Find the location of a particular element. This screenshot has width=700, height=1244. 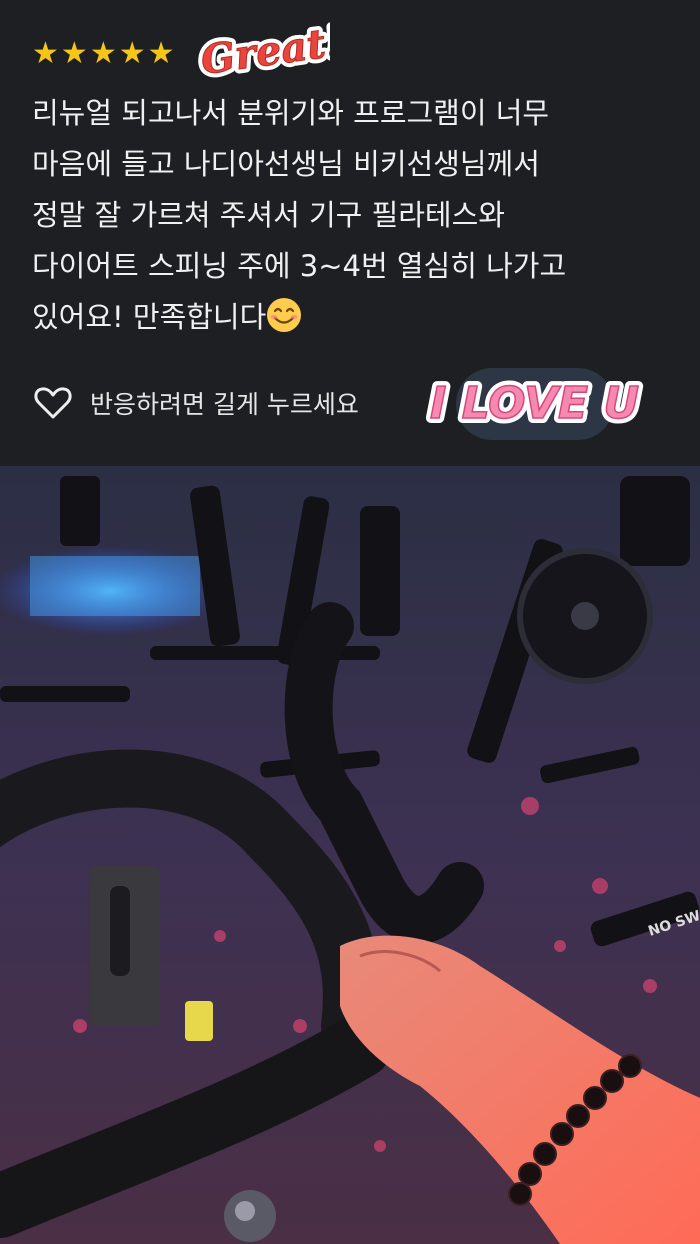

love-sticker-text: I LOVE U is located at coordinates (534, 403).